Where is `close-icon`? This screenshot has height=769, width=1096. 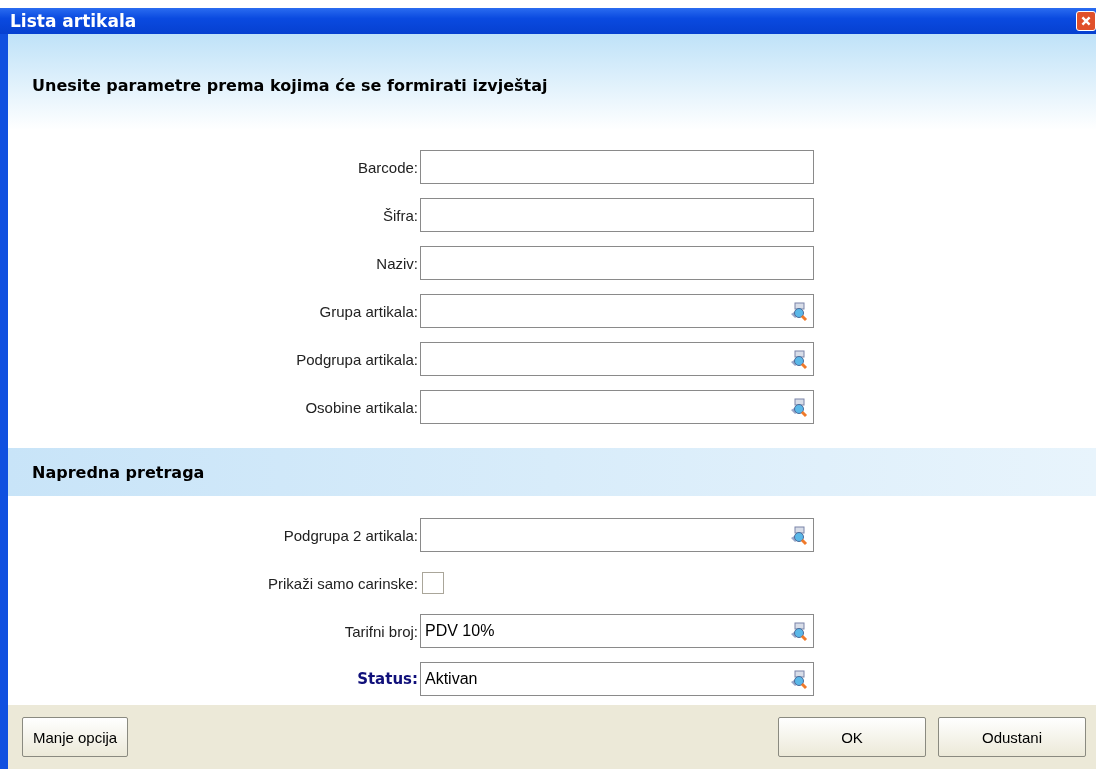
close-icon is located at coordinates (1086, 21).